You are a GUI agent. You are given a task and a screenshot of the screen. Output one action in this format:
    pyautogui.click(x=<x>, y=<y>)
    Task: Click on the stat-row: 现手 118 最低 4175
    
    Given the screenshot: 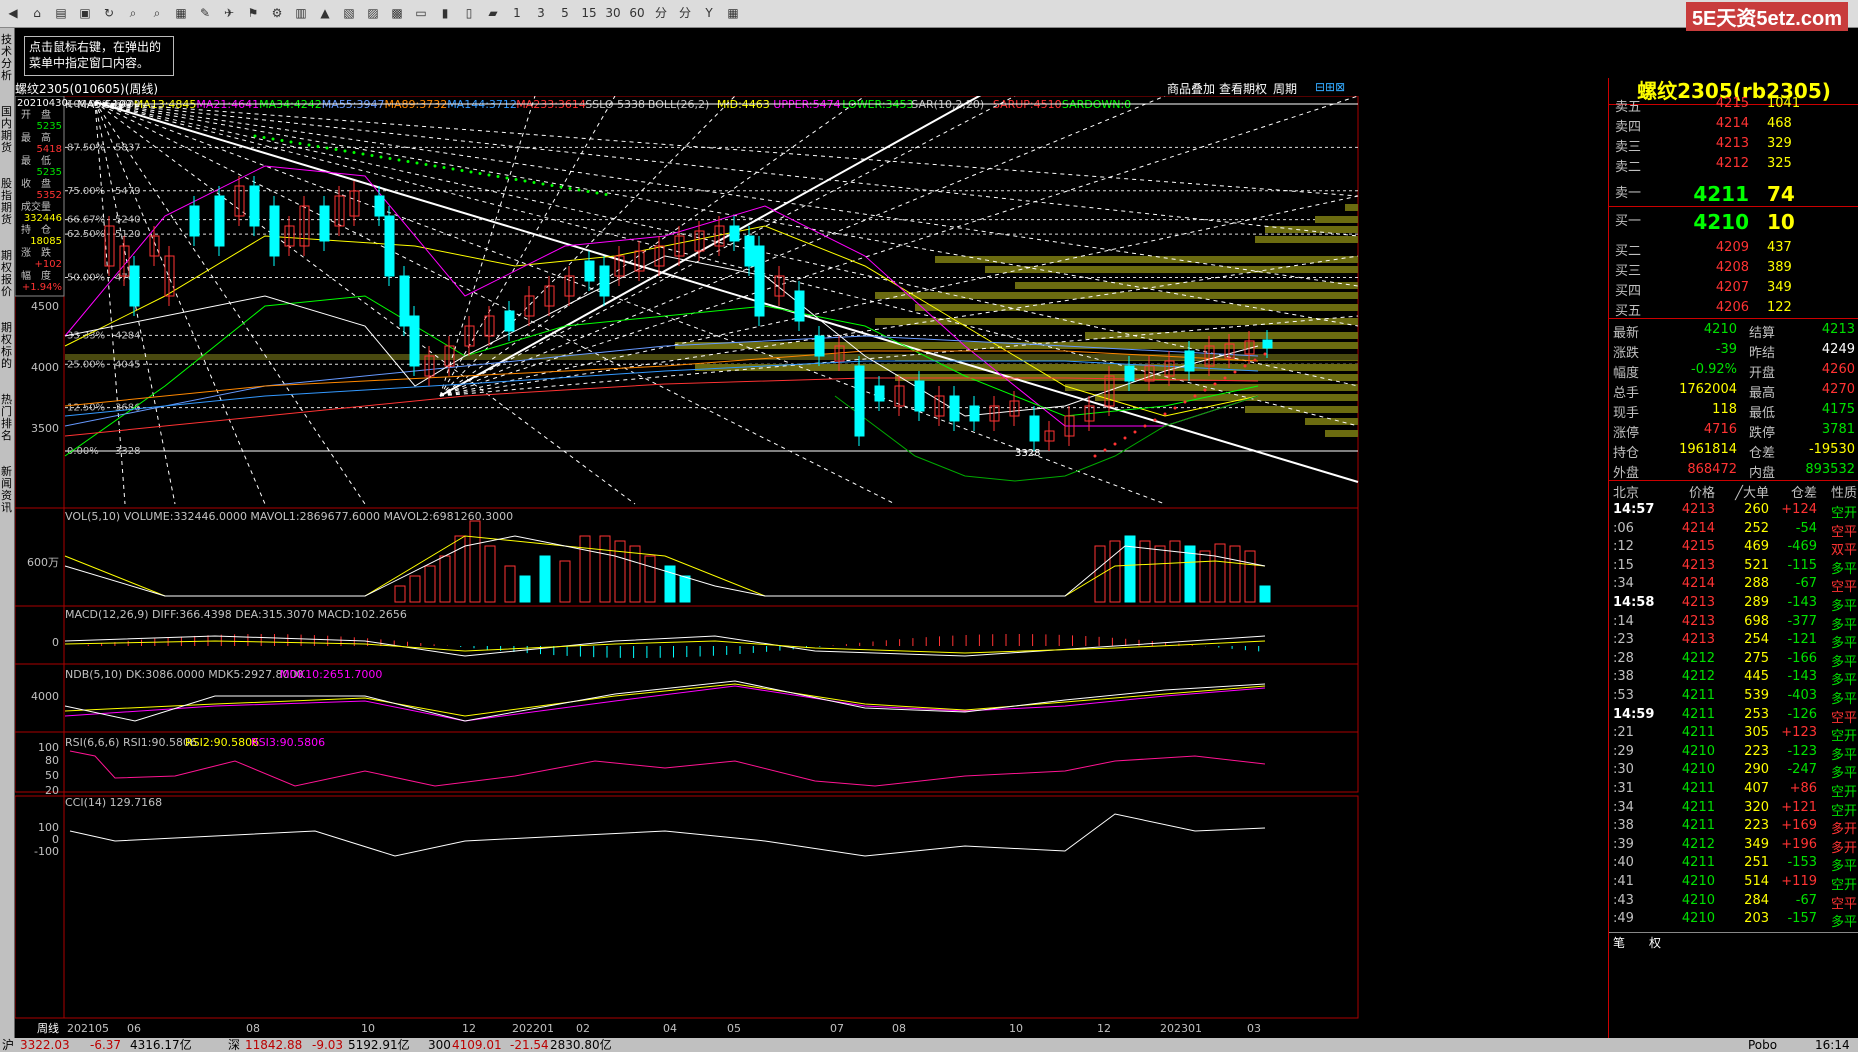 What is the action you would take?
    pyautogui.click(x=1733, y=412)
    